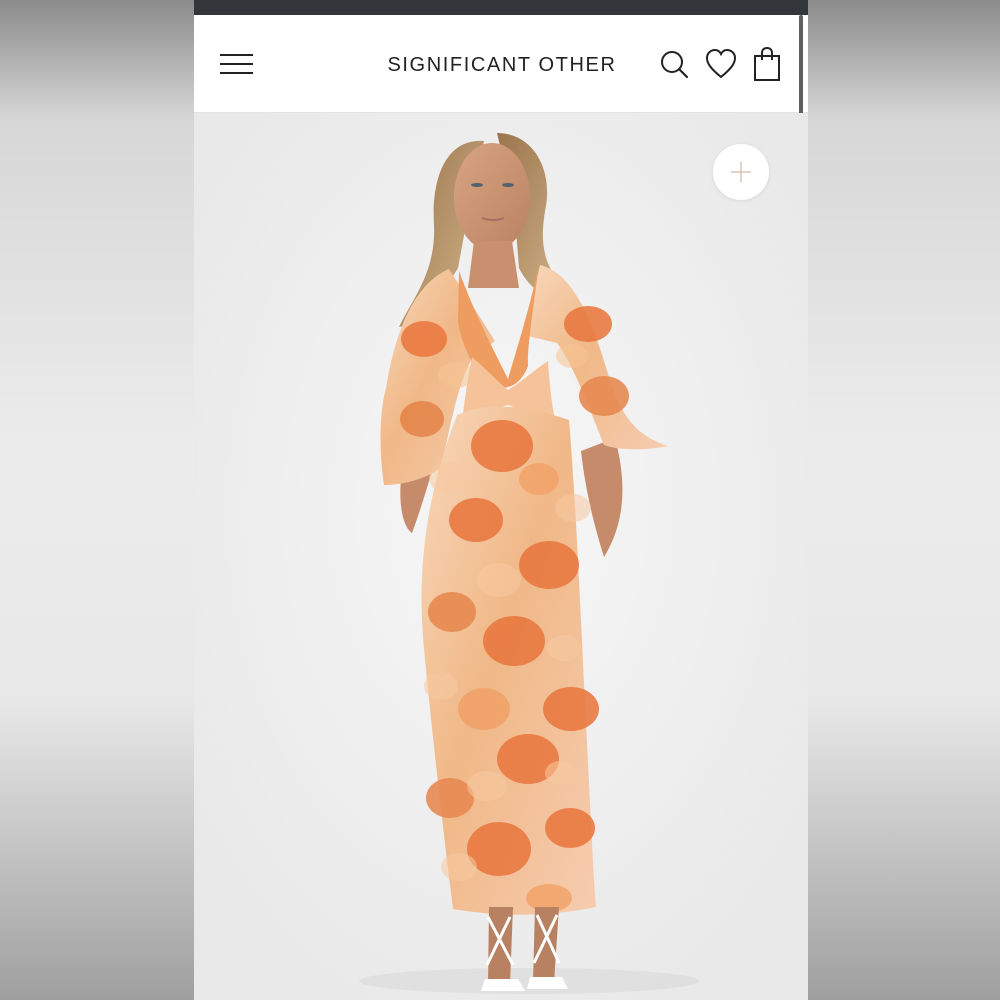 The width and height of the screenshot is (1000, 1000). I want to click on search-icon, so click(675, 65).